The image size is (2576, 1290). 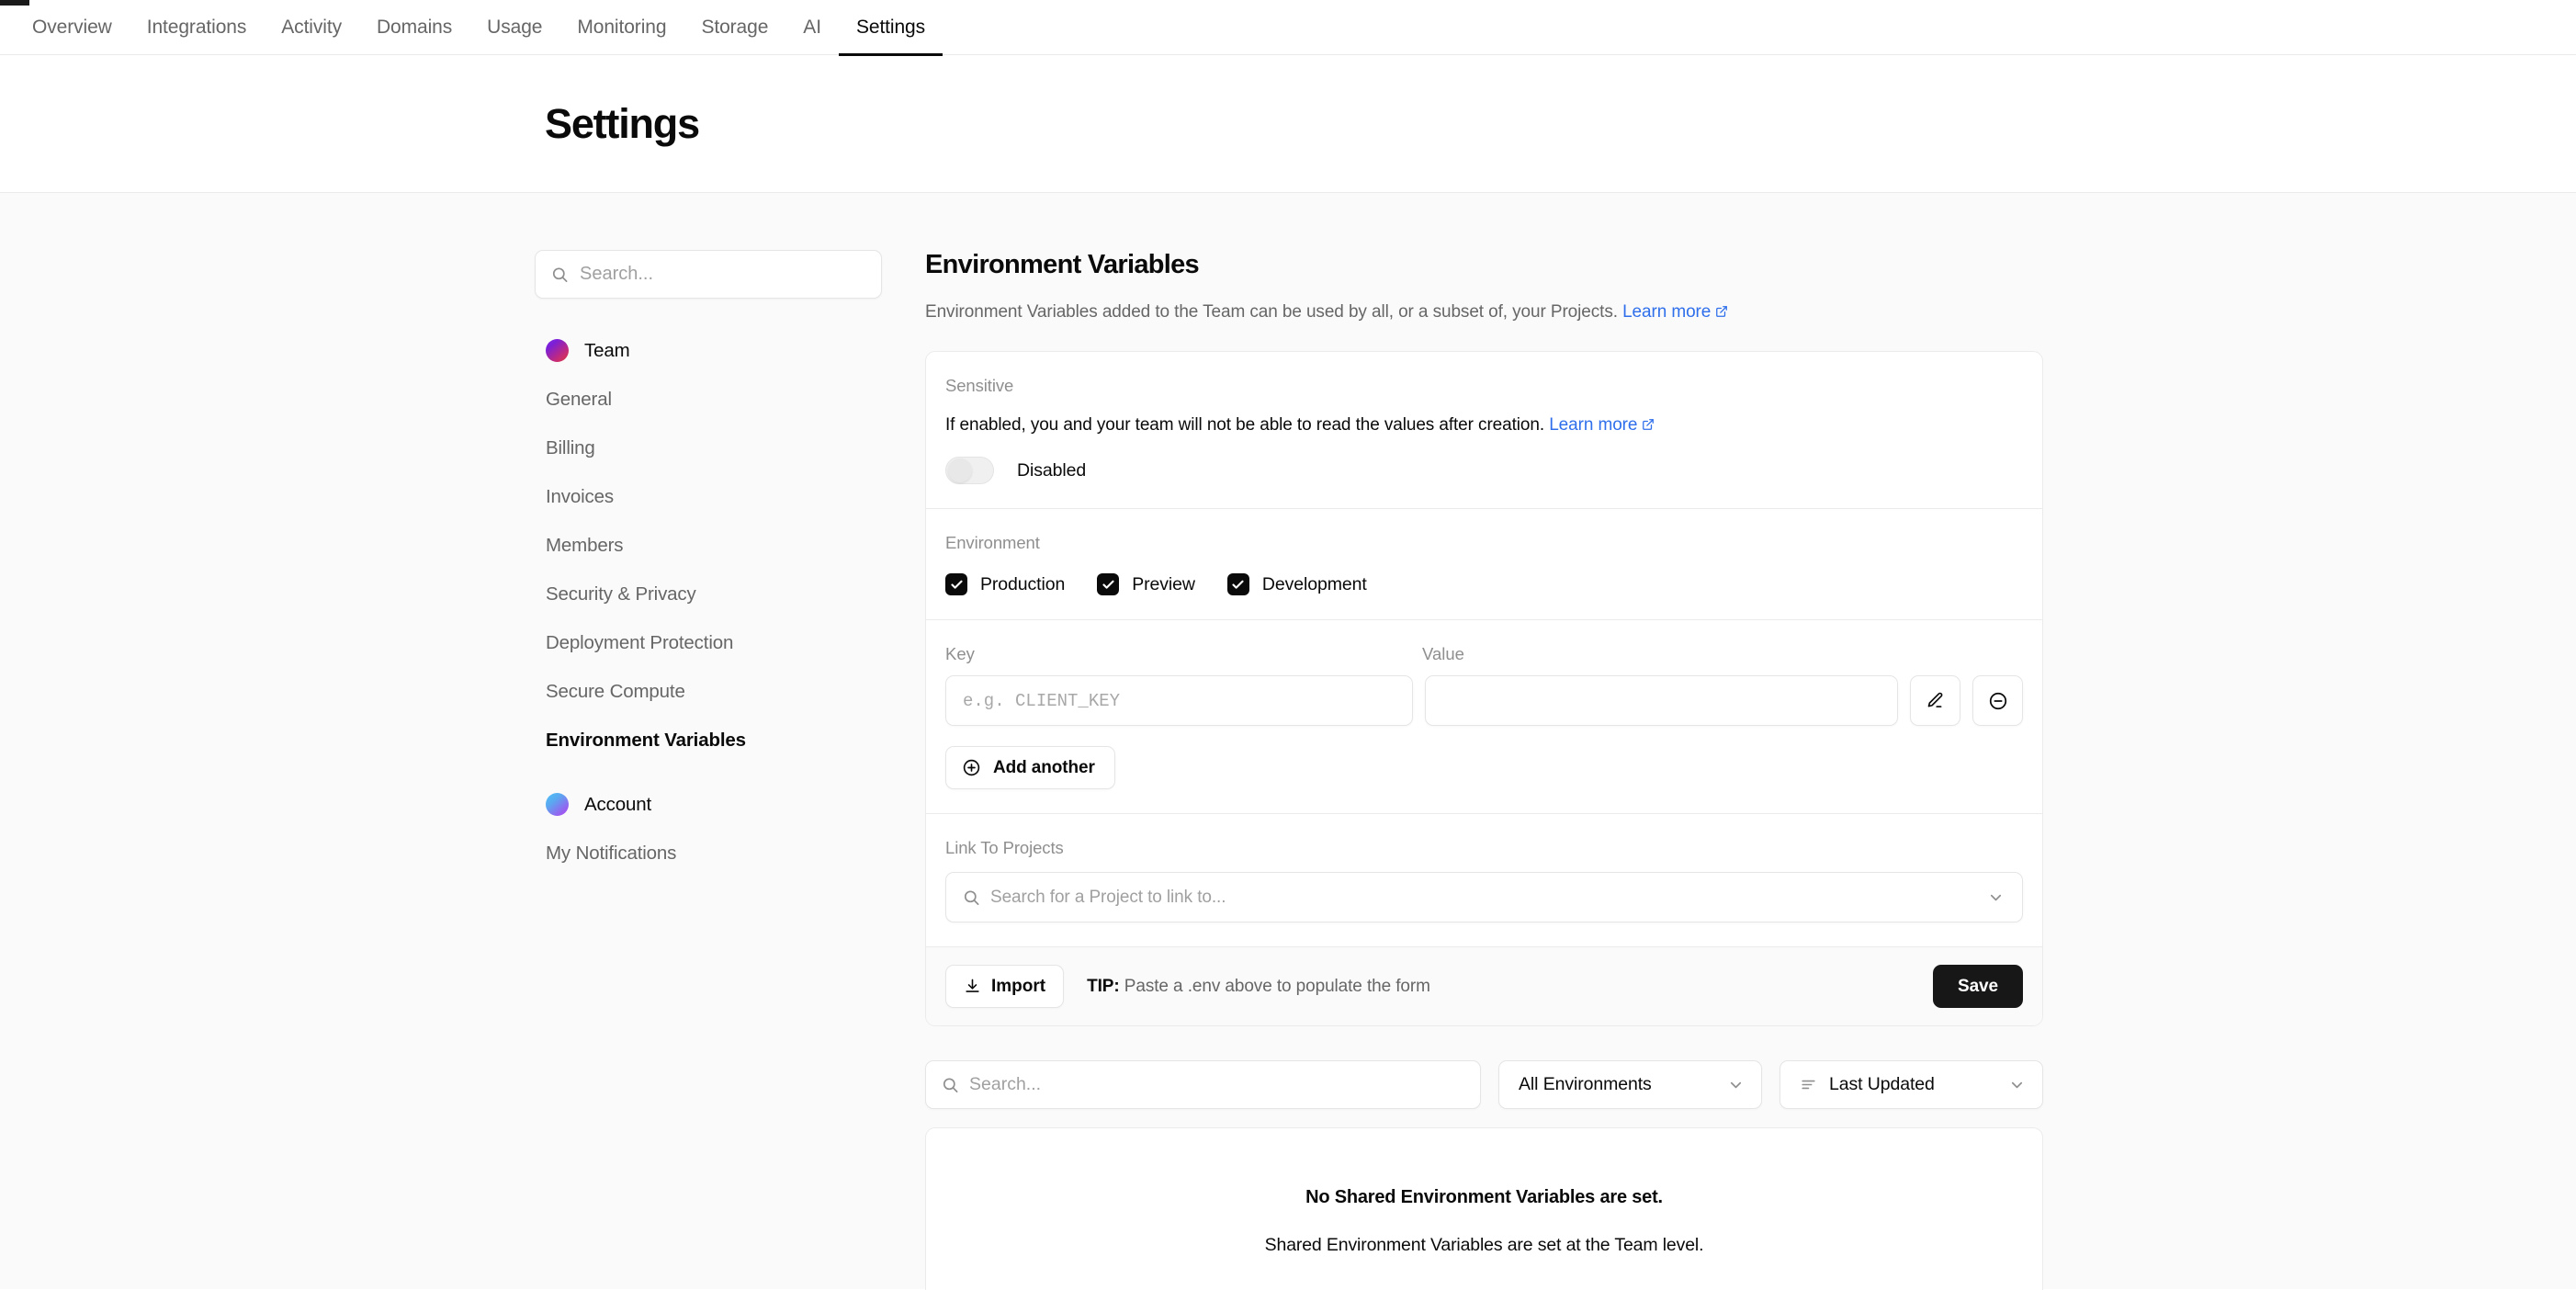 I want to click on key-value-section: Key Value e.g. CLIENT_KEY Add another, so click(x=1484, y=716).